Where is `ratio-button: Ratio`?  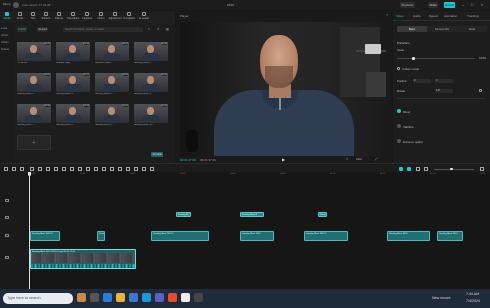 ratio-button: Ratio is located at coordinates (359, 159).